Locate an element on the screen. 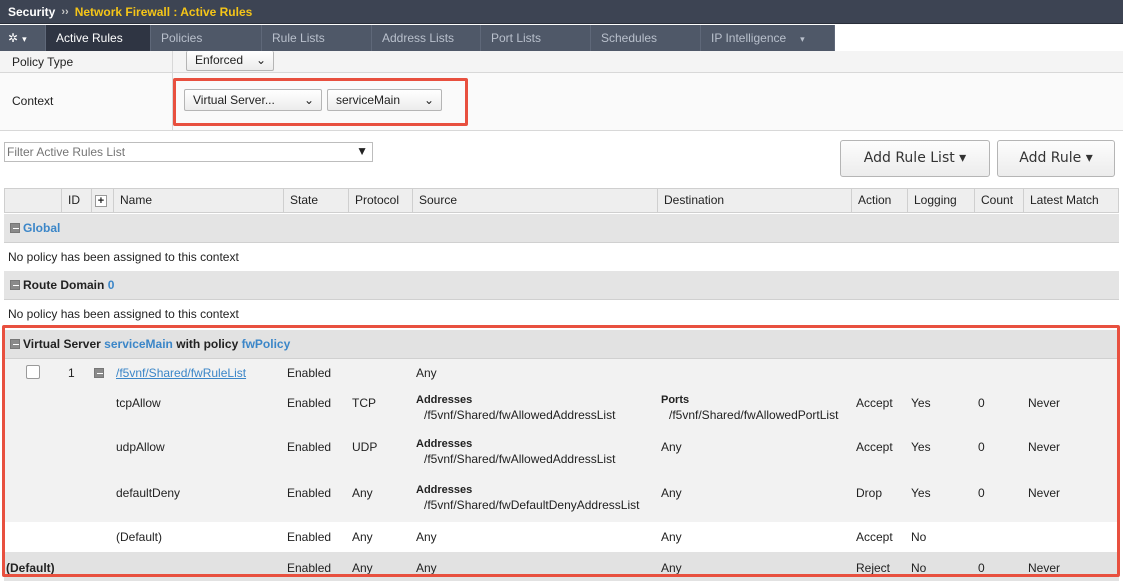 This screenshot has height=581, width=1123. filter-box: ▼ is located at coordinates (188, 152).